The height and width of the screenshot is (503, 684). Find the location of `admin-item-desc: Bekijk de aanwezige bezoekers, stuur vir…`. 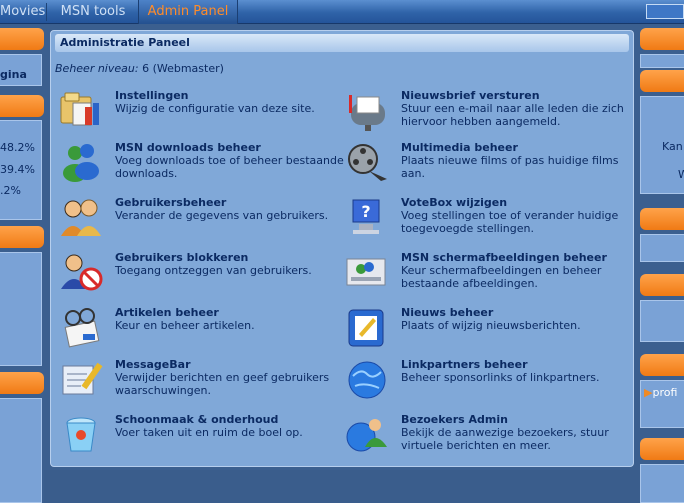

admin-item-desc: Bekijk de aanwezige bezoekers, stuur vir… is located at coordinates (505, 439).